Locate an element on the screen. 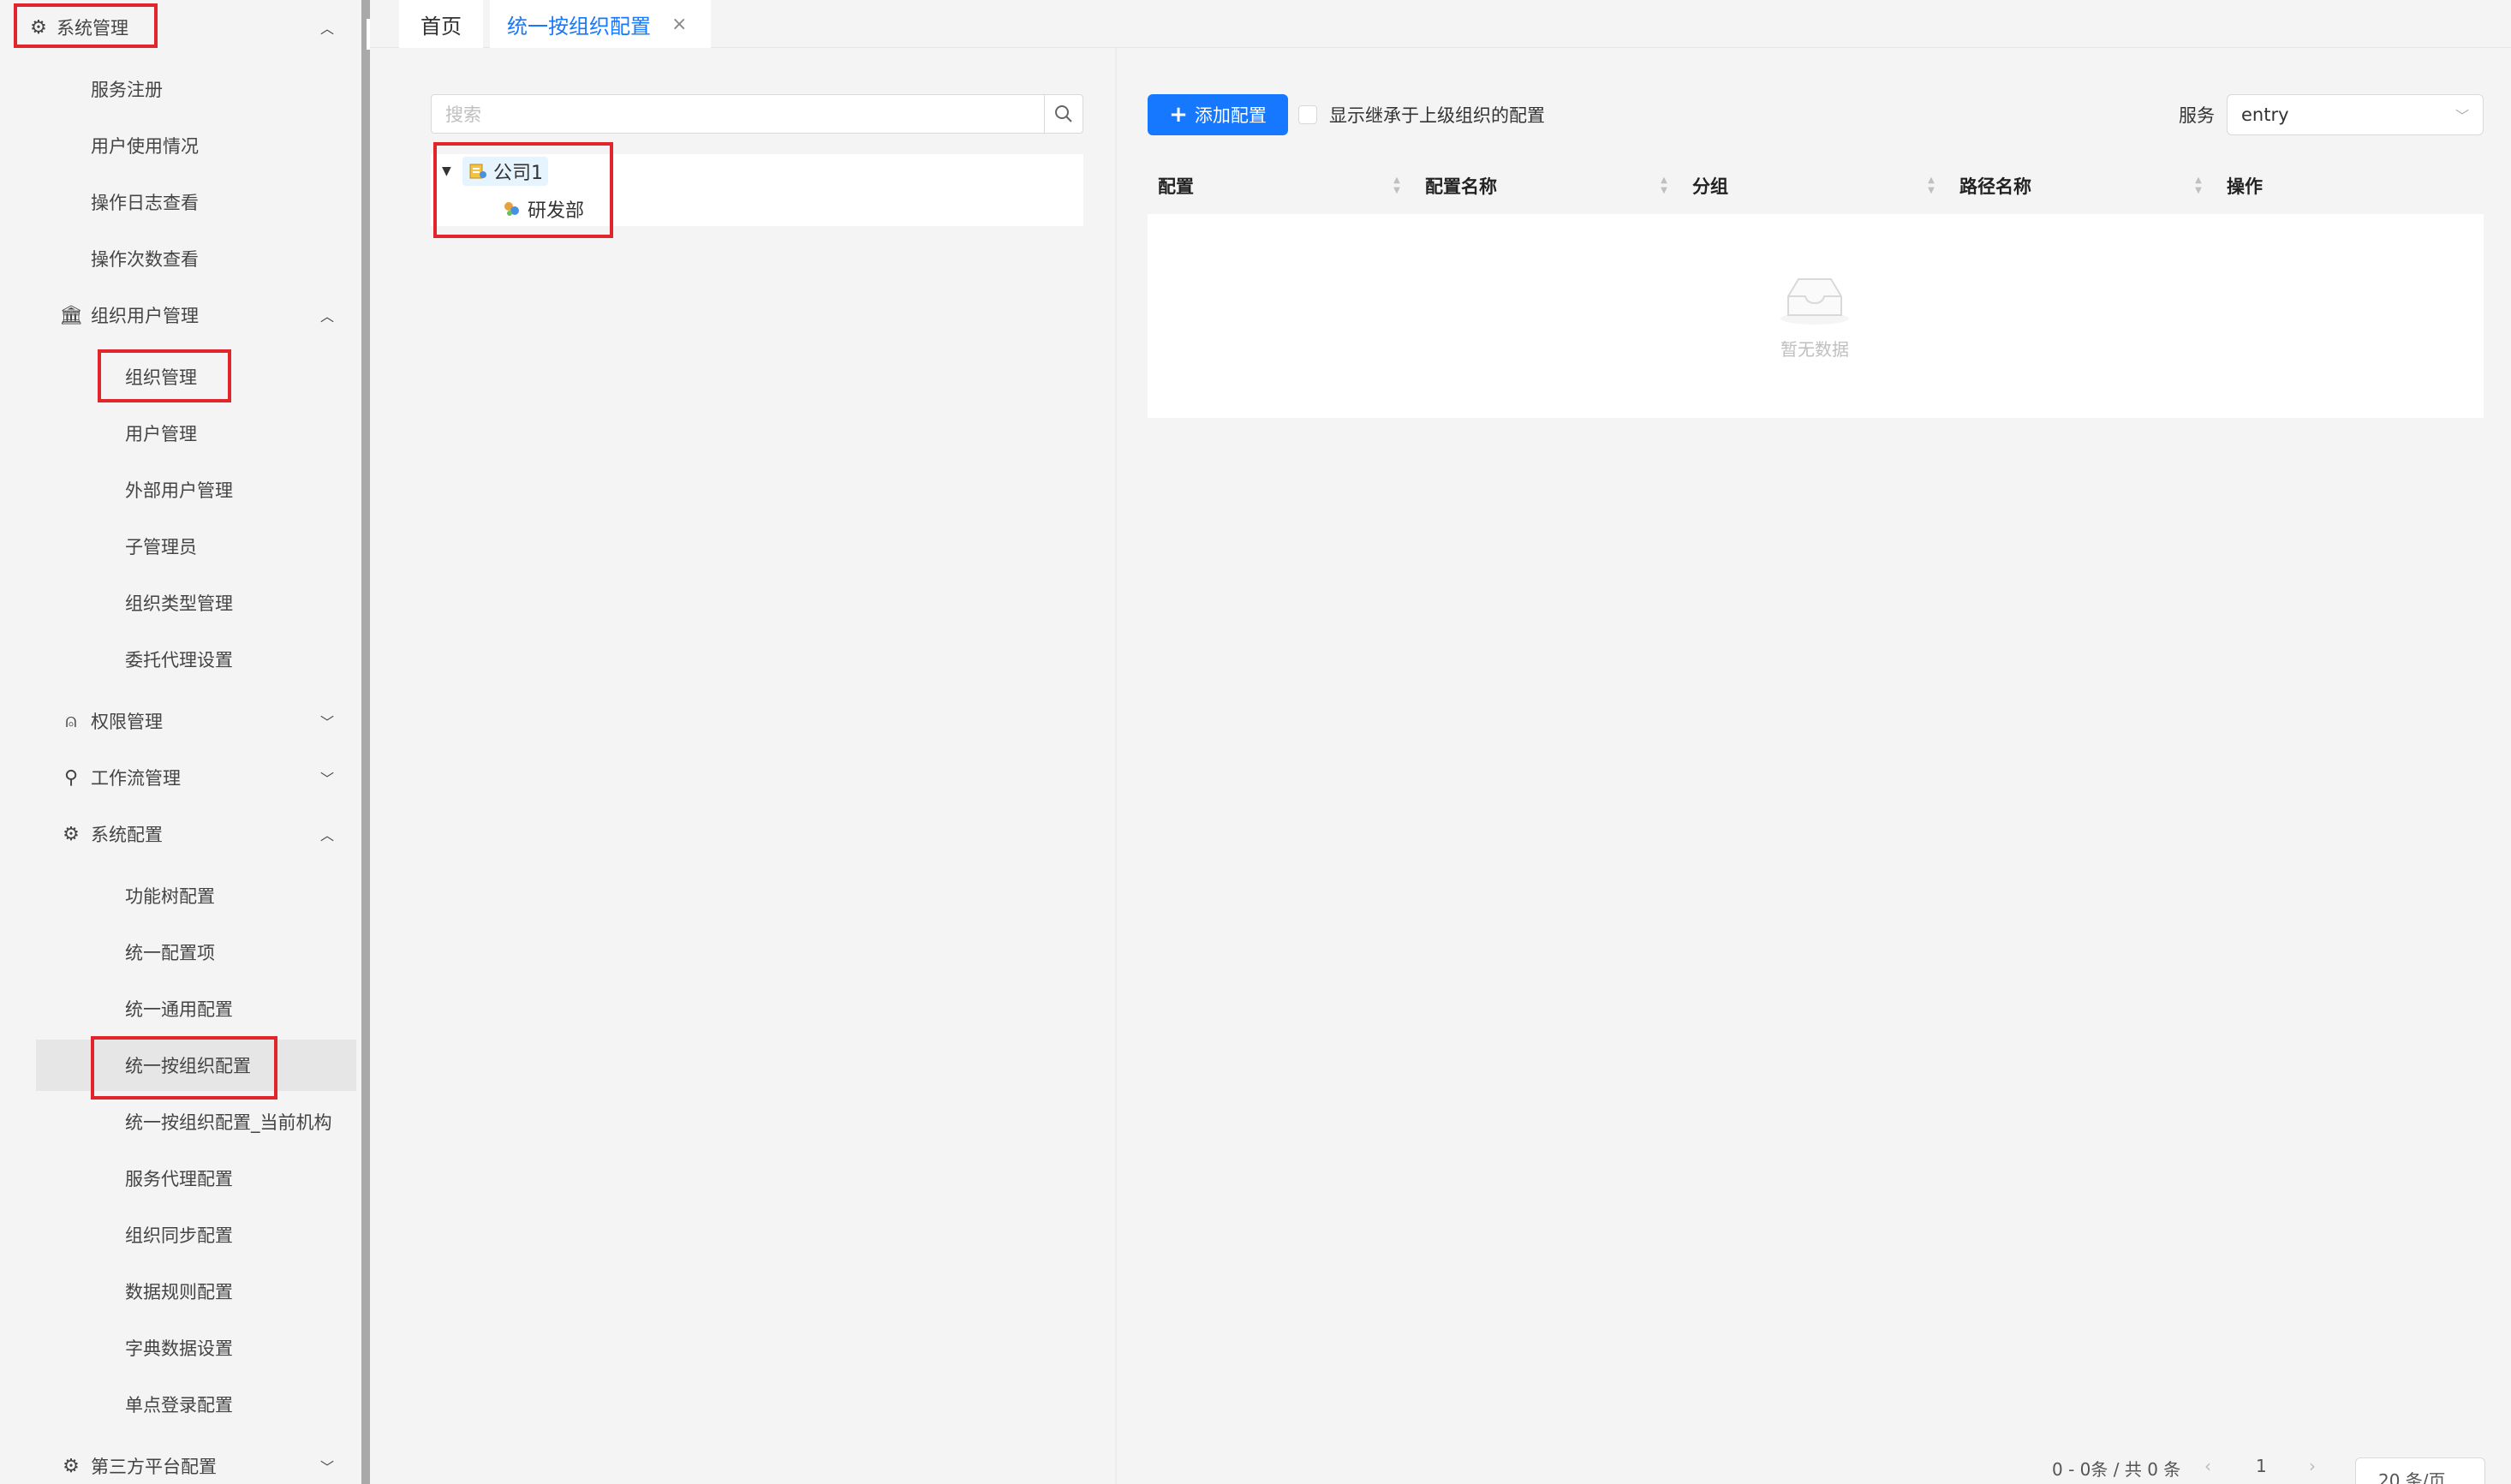  column-header-group: 分组 is located at coordinates (1710, 186).